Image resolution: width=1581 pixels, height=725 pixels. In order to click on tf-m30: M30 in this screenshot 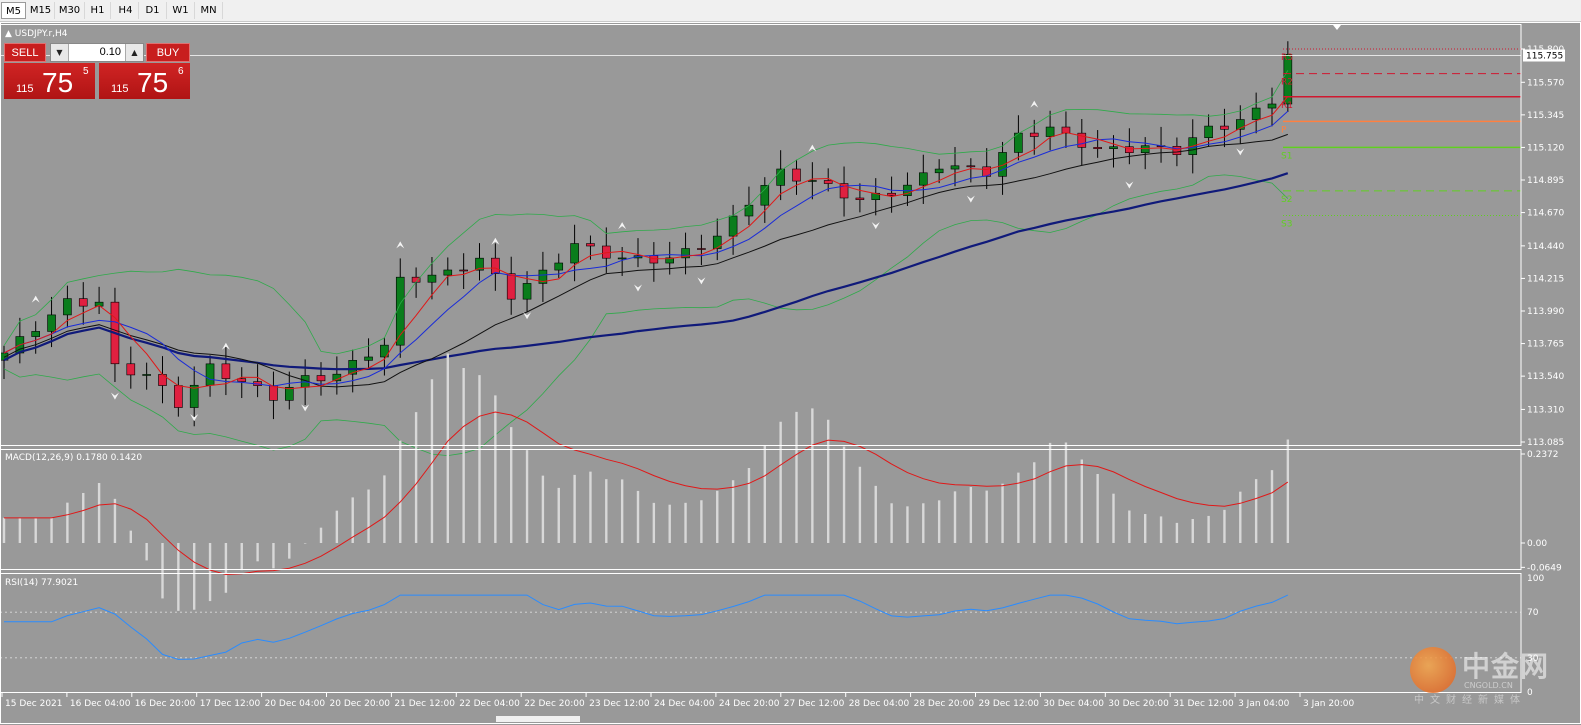, I will do `click(70, 10)`.